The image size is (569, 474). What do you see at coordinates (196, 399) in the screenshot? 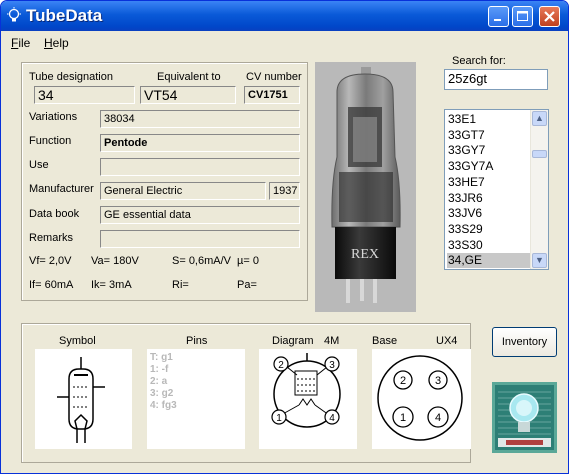
I see `pins-box: T: g1 1: -f 2: a 3: g2 4: fg3` at bounding box center [196, 399].